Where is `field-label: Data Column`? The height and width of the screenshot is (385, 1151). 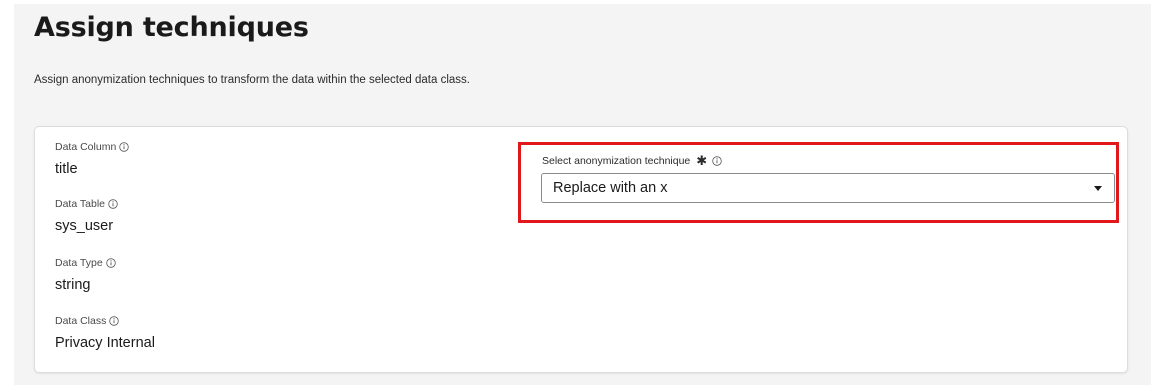
field-label: Data Column is located at coordinates (86, 147).